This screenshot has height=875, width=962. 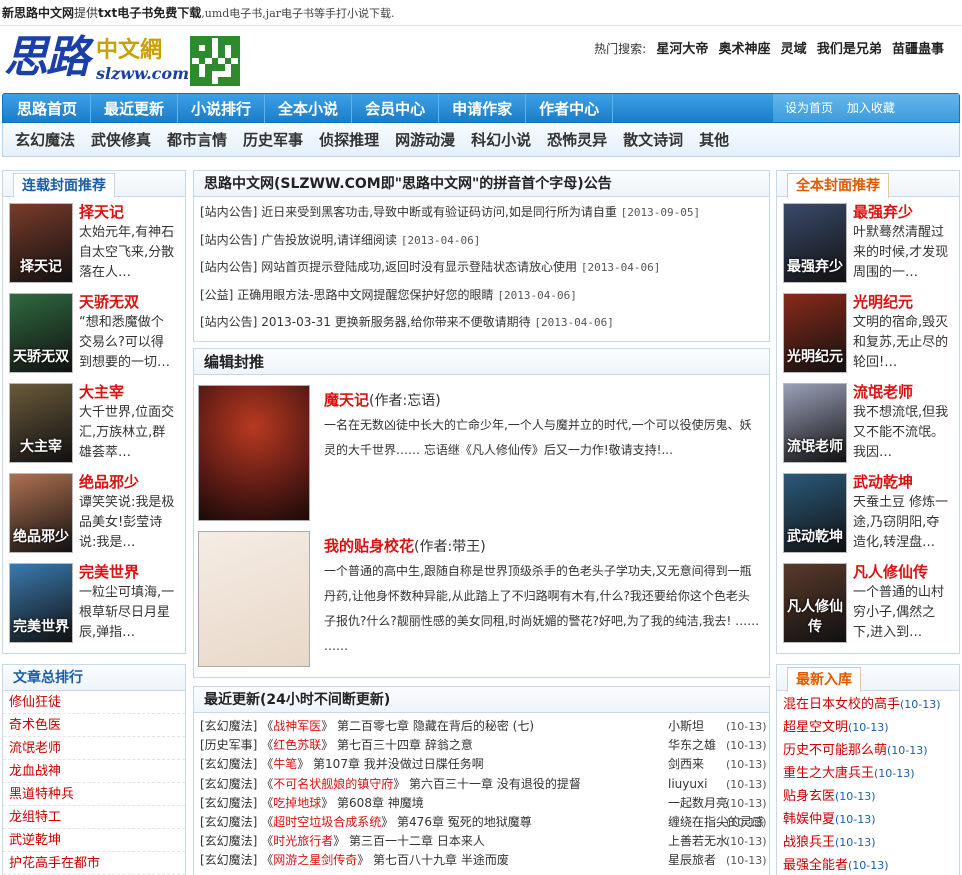 I want to click on new-arrival-item: 最强全能者(10-13), so click(x=868, y=864).